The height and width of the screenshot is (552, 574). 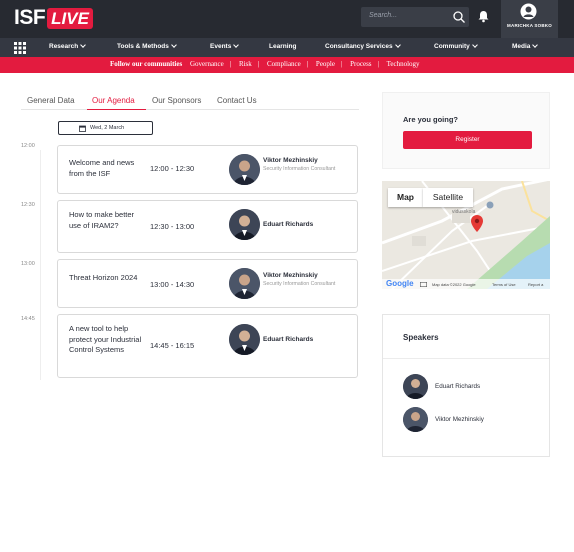 I want to click on nav-label: Events, so click(x=221, y=46).